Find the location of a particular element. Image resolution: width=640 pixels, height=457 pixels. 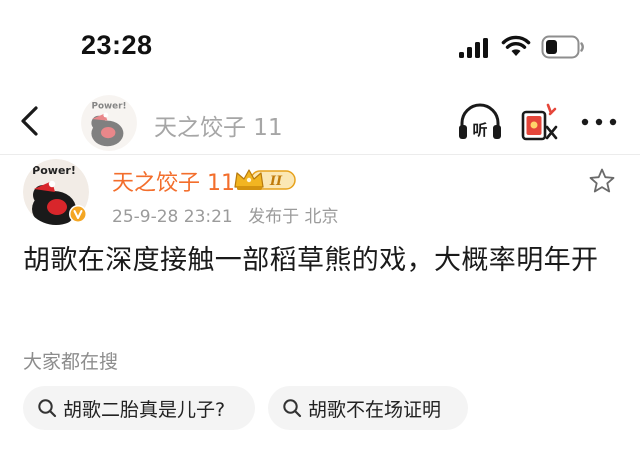

battery-icon is located at coordinates (562, 47).